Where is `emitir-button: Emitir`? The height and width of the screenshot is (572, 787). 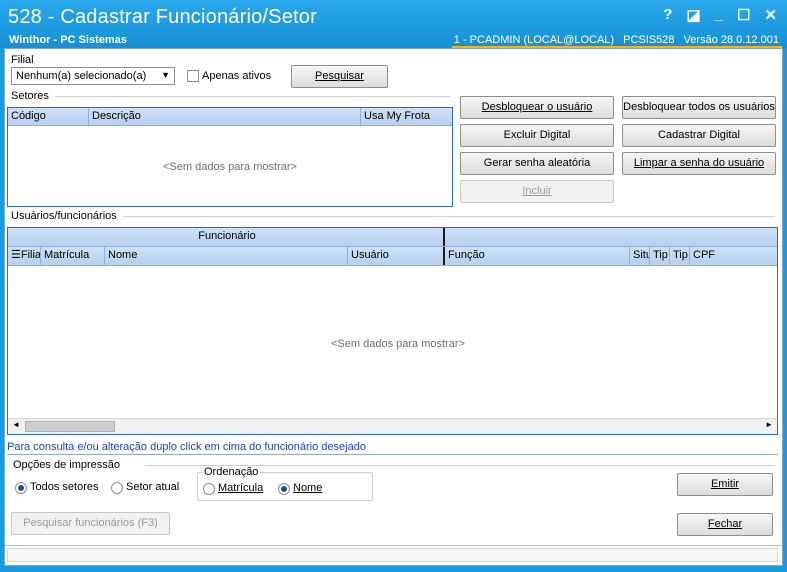 emitir-button: Emitir is located at coordinates (725, 484).